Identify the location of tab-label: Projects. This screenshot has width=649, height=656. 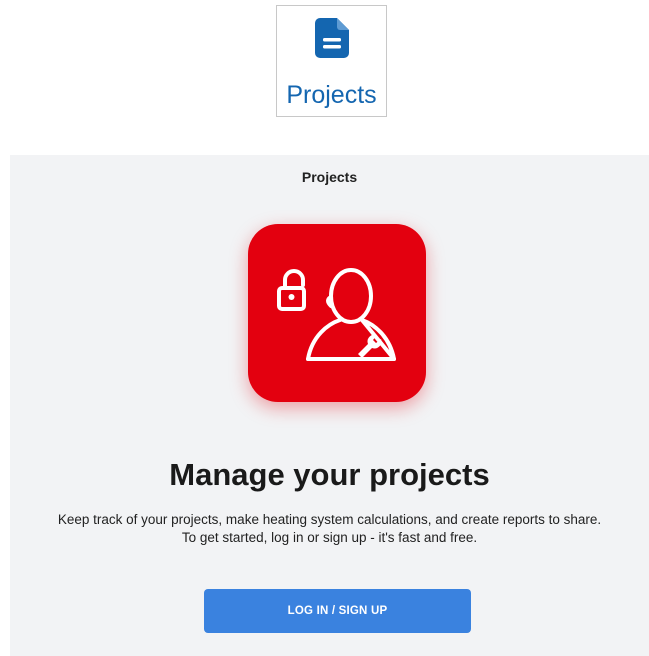
(331, 95).